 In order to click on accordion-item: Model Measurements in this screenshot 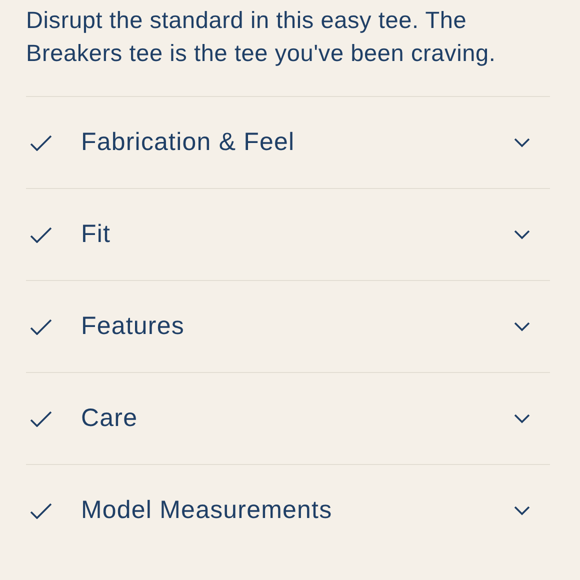, I will do `click(288, 510)`.